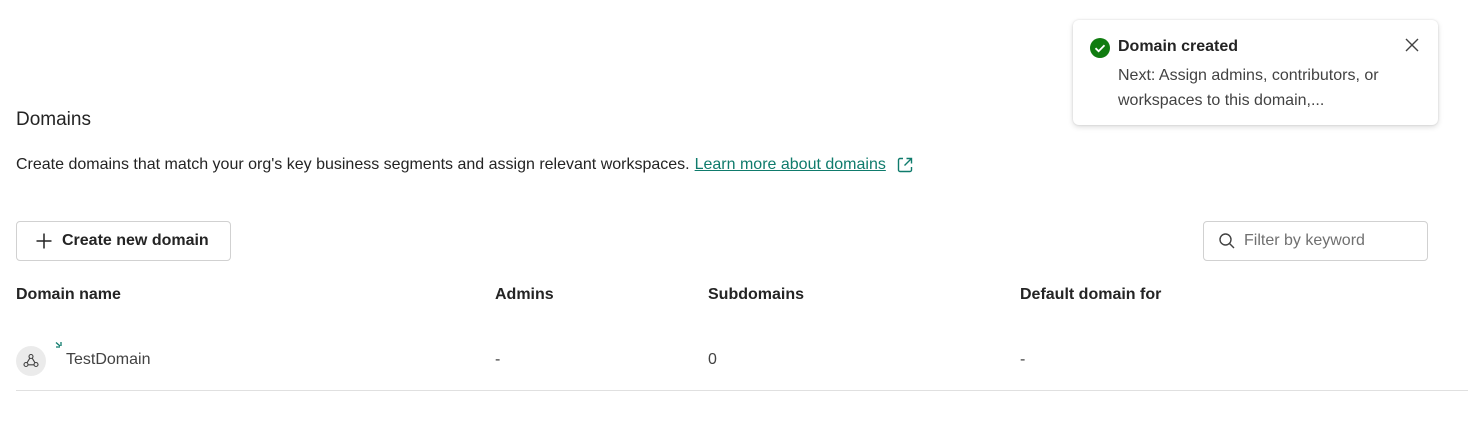  What do you see at coordinates (68, 295) in the screenshot?
I see `column-header-domain-name: Domain name` at bounding box center [68, 295].